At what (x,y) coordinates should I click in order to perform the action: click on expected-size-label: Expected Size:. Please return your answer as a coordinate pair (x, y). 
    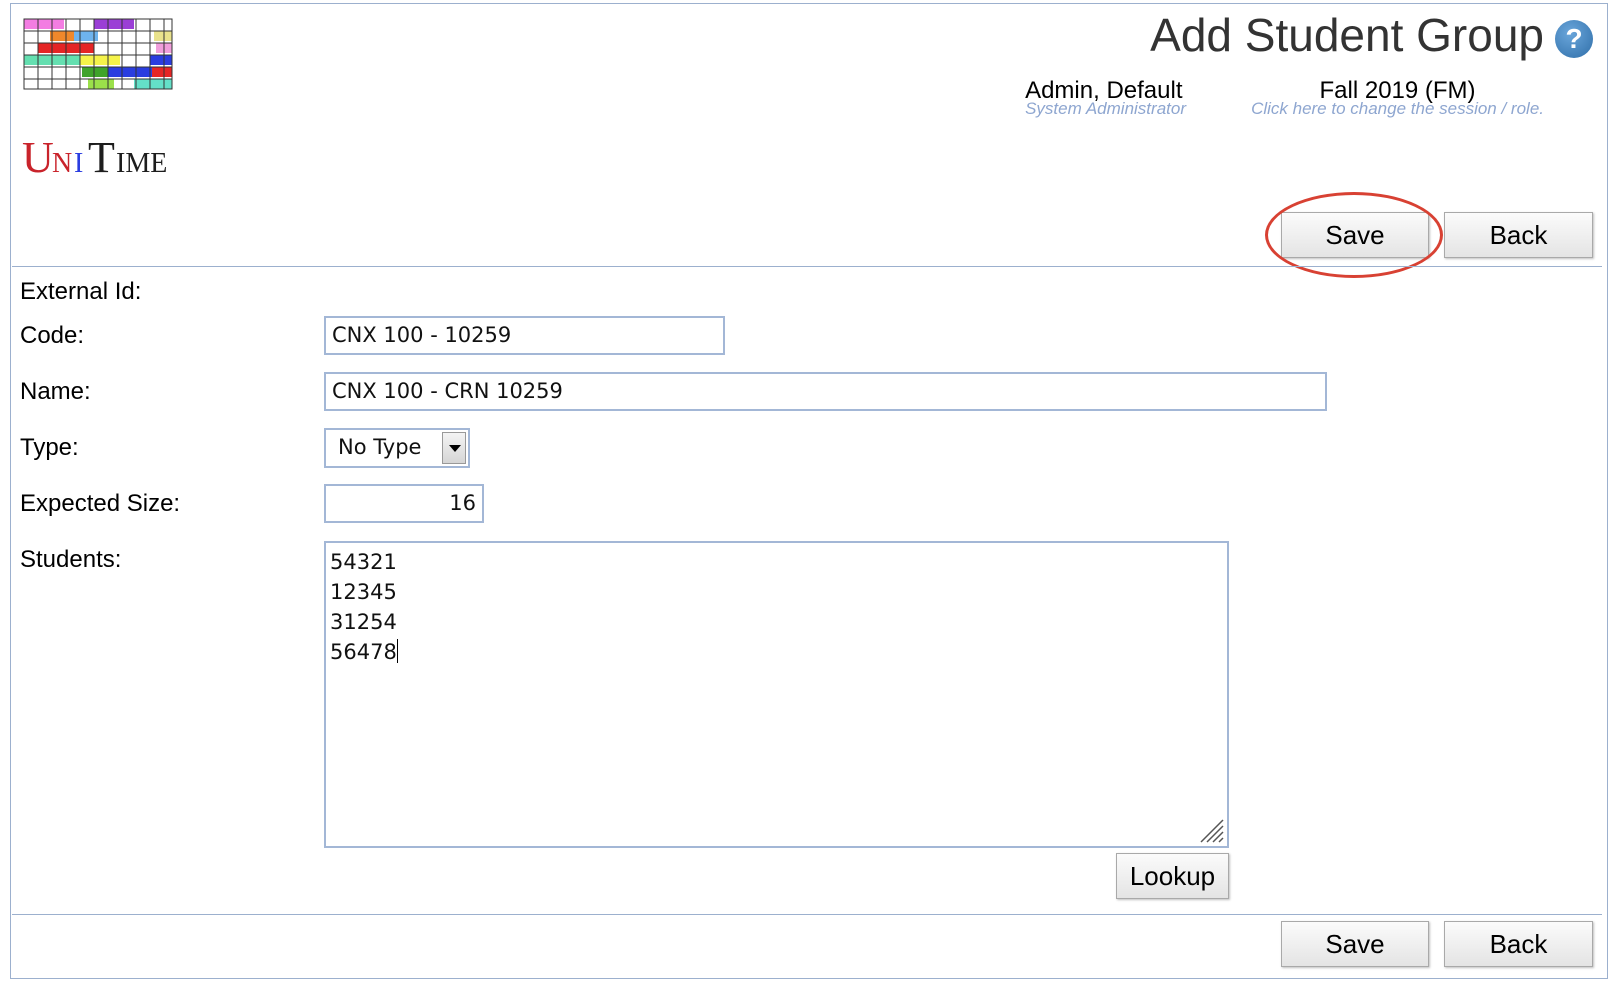
    Looking at the image, I should click on (100, 503).